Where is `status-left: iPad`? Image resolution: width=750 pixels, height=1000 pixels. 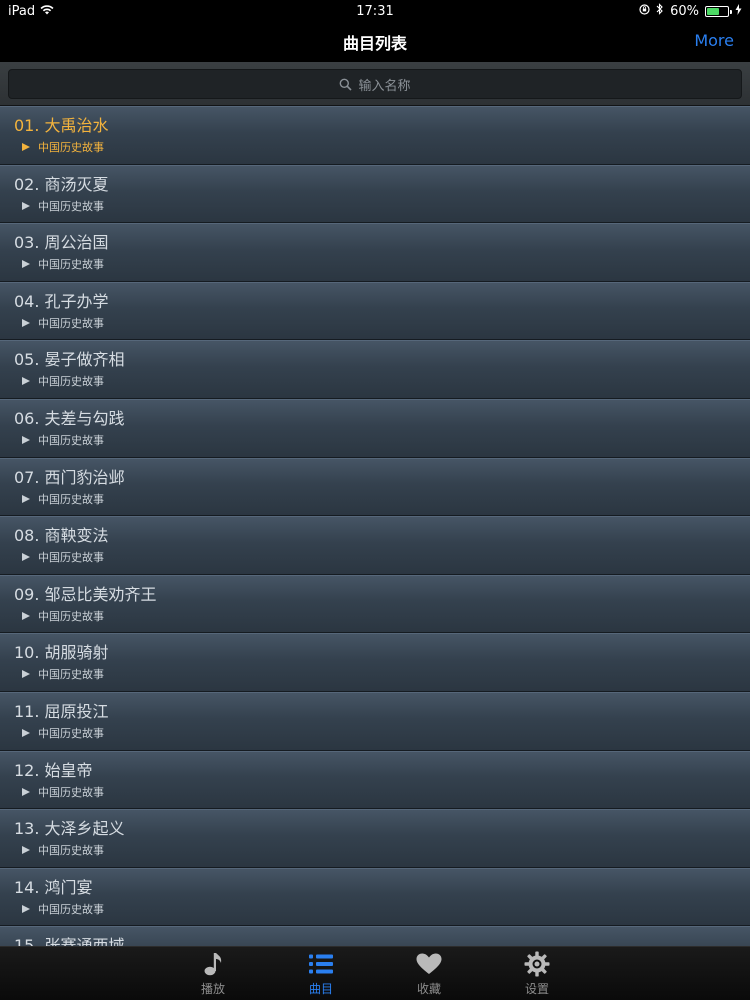 status-left: iPad is located at coordinates (31, 11).